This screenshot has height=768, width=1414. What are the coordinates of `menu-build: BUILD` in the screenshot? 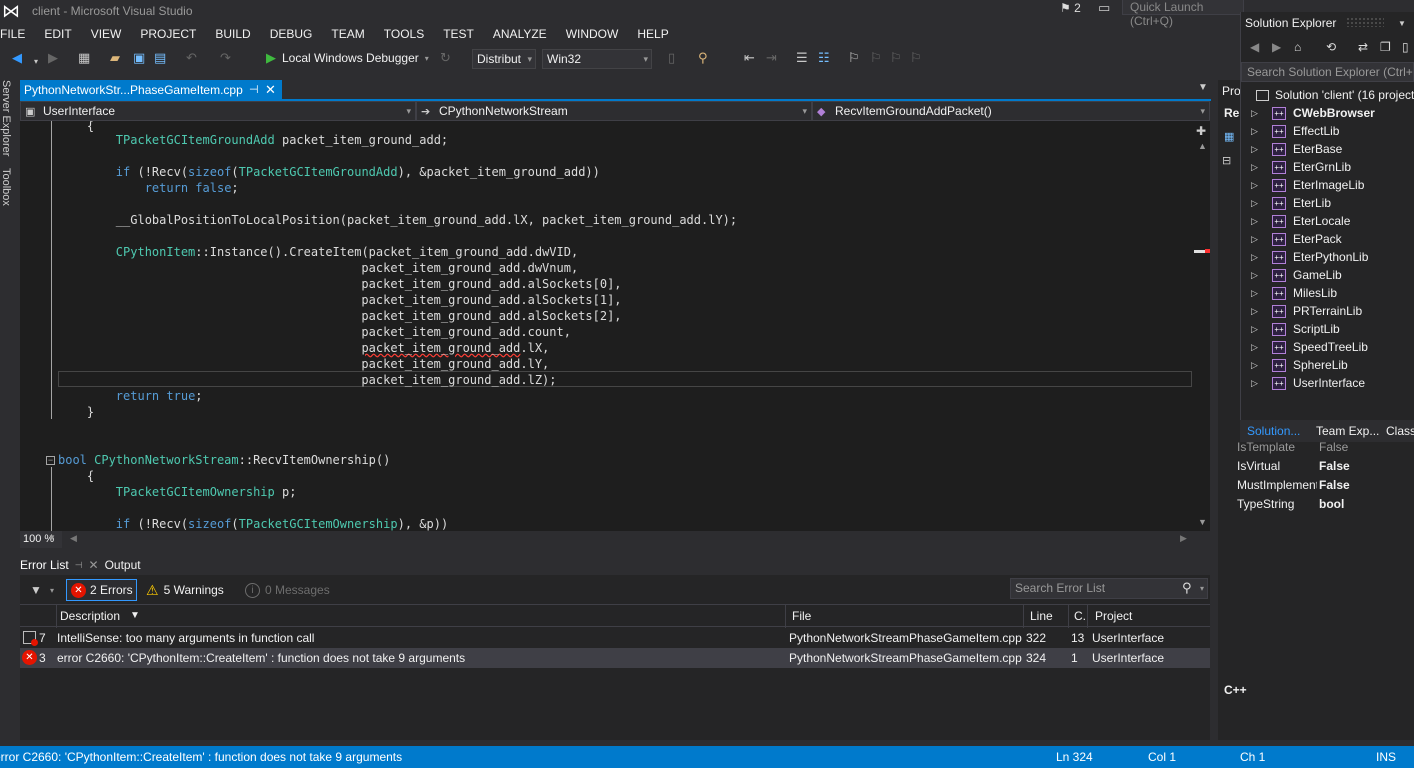 It's located at (232, 34).